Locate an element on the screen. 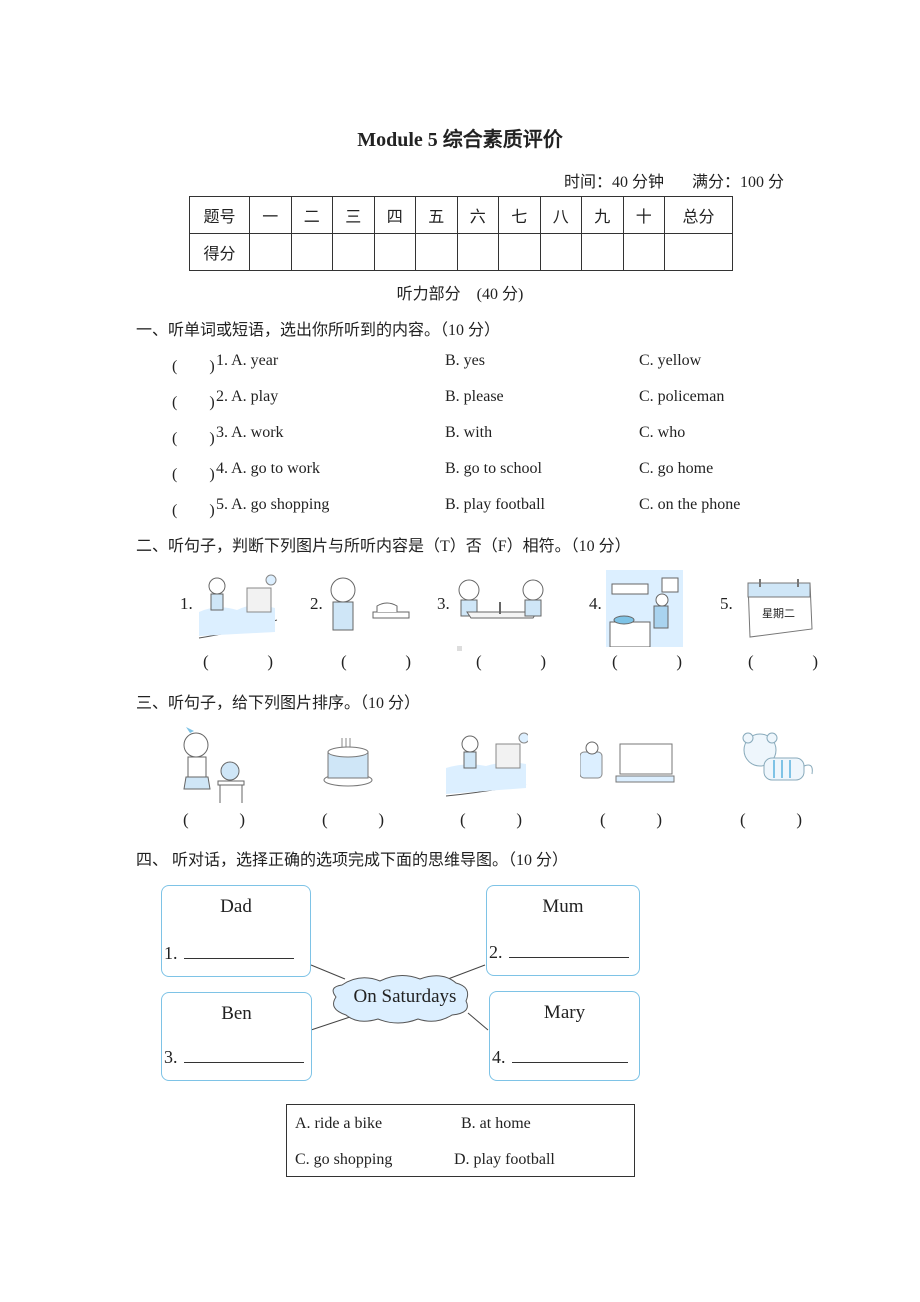 Image resolution: width=920 pixels, height=1302 pixels. section4-heading: 四、 听对话，选择正确的选项完成下面的思维导图。（10 分） is located at coordinates (352, 860).